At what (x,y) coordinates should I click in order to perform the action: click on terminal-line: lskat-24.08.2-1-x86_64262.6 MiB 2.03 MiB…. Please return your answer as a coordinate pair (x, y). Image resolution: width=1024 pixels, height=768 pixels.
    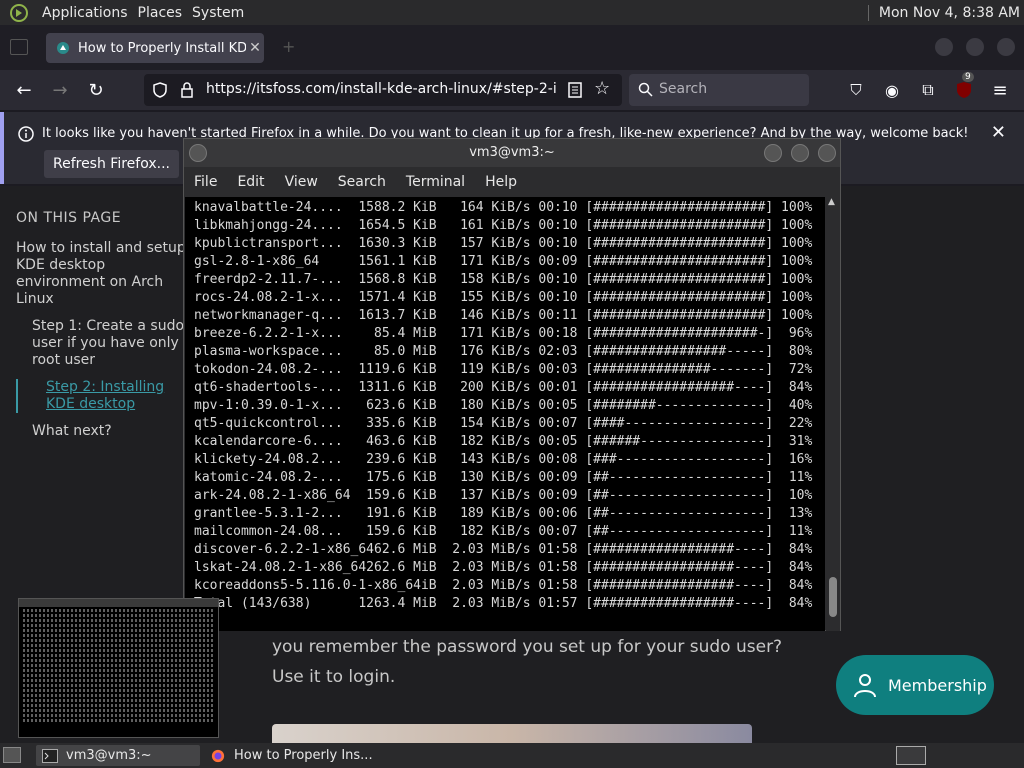
    Looking at the image, I should click on (503, 567).